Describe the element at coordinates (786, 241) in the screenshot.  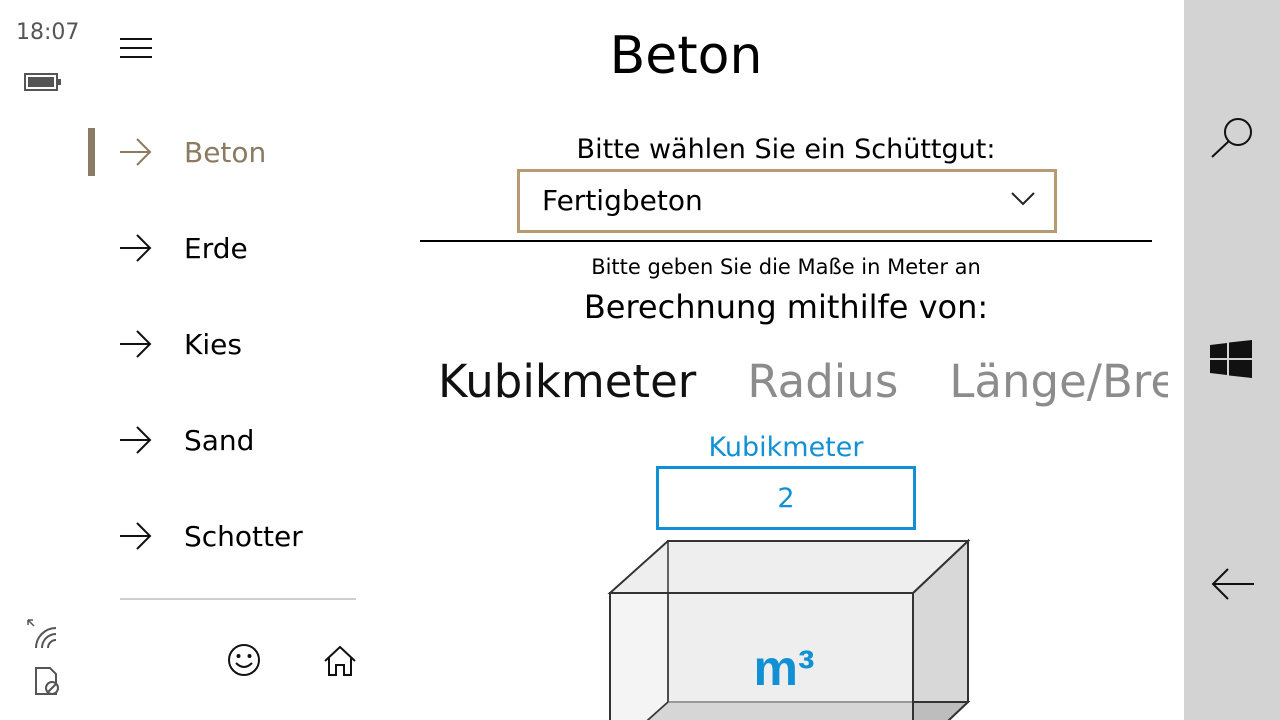
I see `section-divider` at that location.